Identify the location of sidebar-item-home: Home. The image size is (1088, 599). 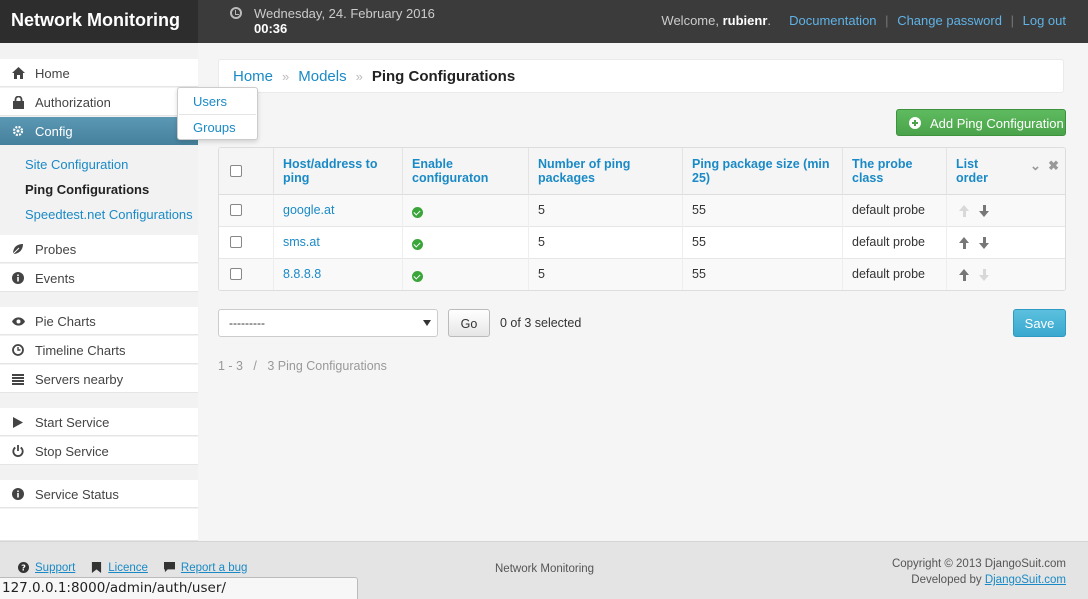
(99, 73).